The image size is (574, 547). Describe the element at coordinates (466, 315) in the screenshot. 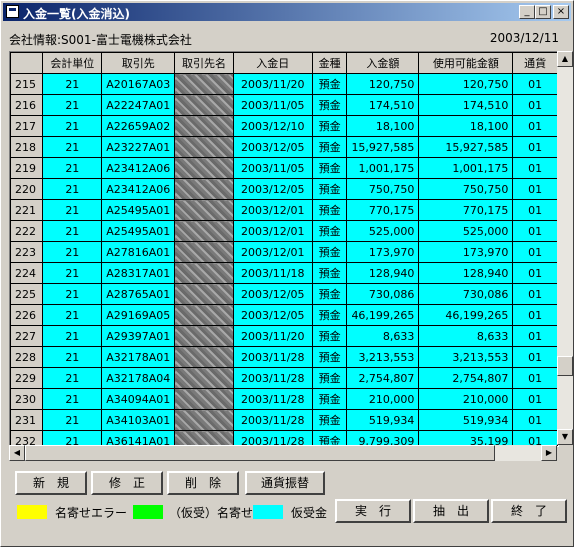

I see `available-amount-cell: 46,199,265` at that location.